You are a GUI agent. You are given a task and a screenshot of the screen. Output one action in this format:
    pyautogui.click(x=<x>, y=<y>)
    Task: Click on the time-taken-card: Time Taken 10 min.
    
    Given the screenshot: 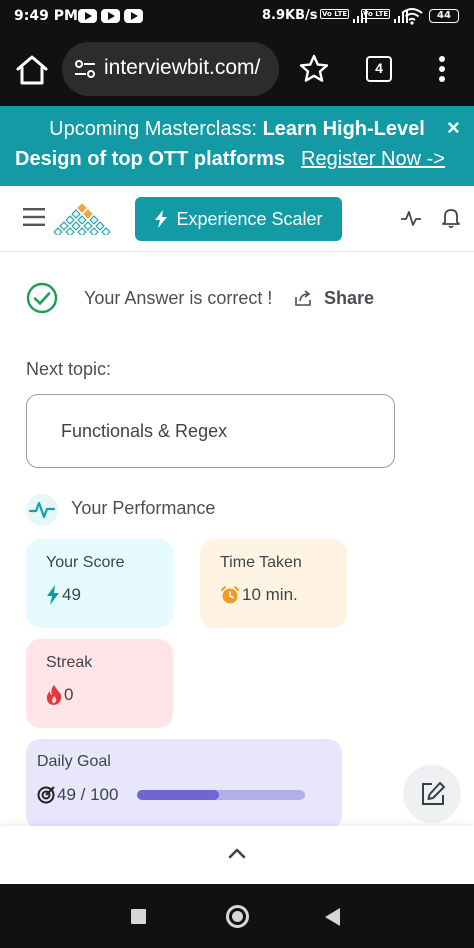 What is the action you would take?
    pyautogui.click(x=273, y=583)
    